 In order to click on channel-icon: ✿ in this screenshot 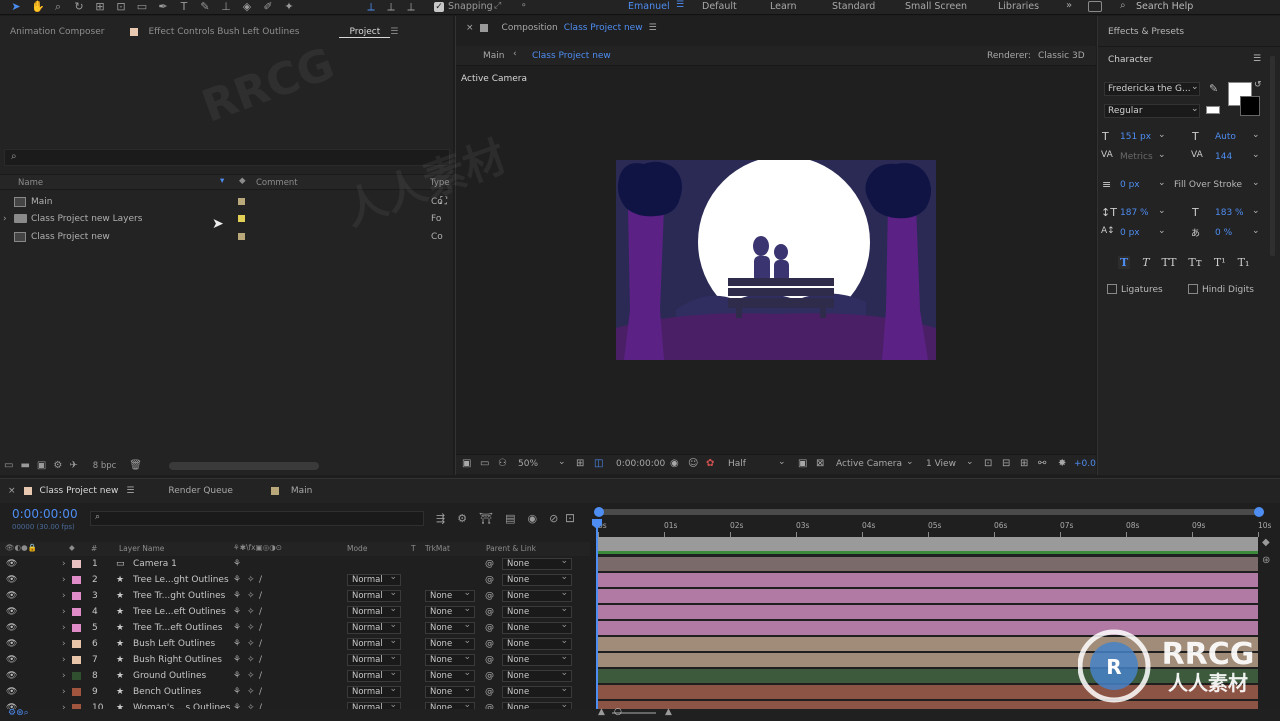, I will do `click(710, 463)`.